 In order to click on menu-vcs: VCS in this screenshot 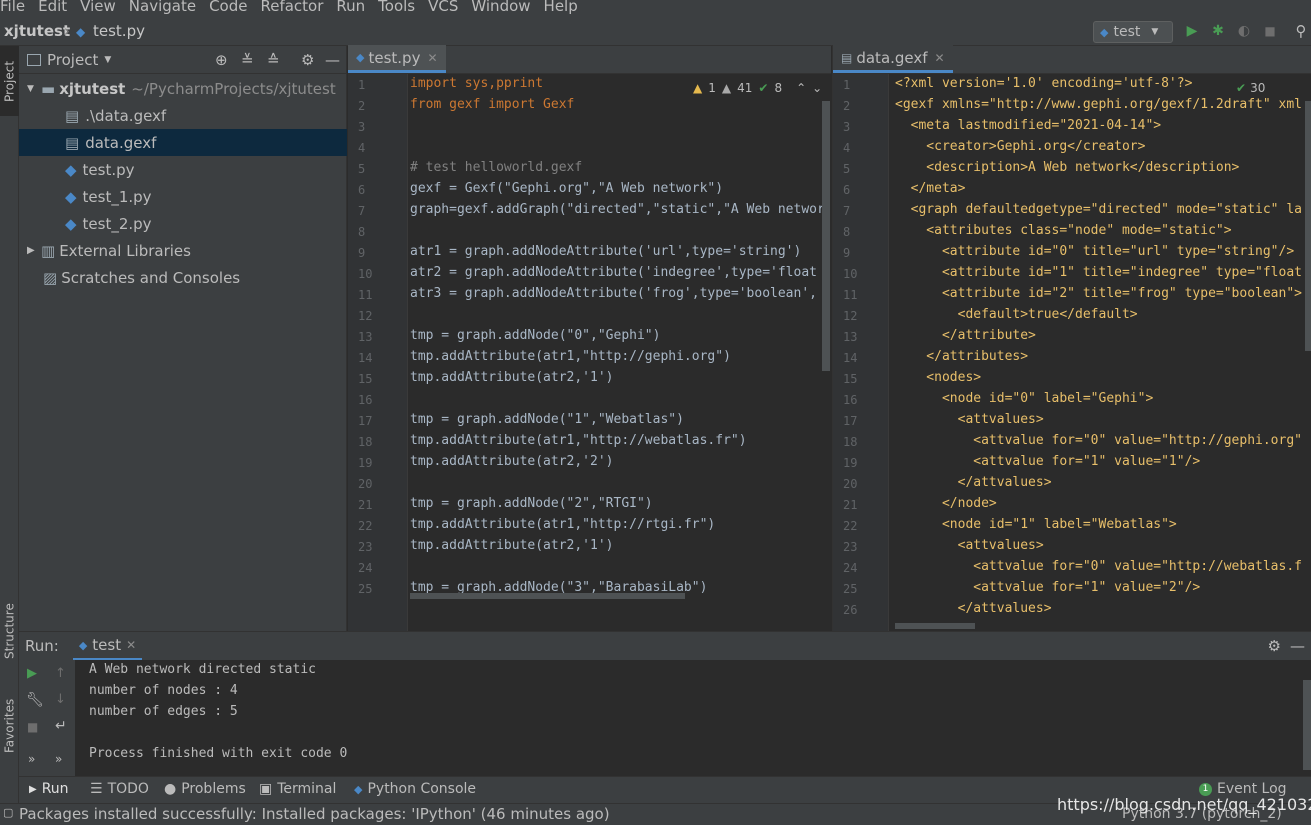, I will do `click(443, 8)`.